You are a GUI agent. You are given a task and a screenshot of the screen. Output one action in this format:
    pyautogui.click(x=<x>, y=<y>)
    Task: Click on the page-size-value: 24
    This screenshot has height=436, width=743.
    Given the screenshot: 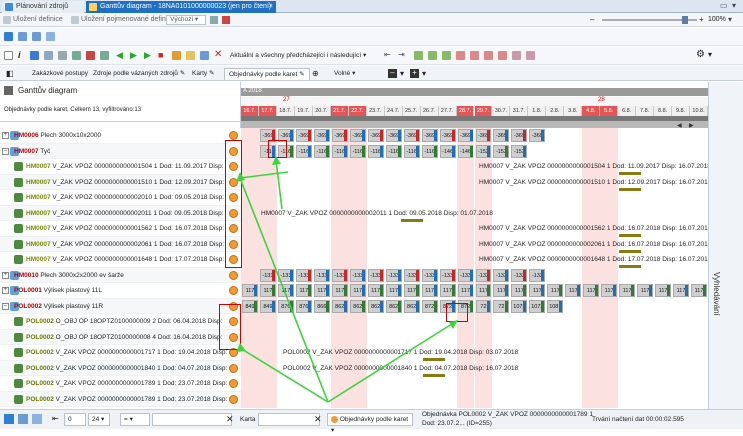 What is the action you would take?
    pyautogui.click(x=96, y=419)
    